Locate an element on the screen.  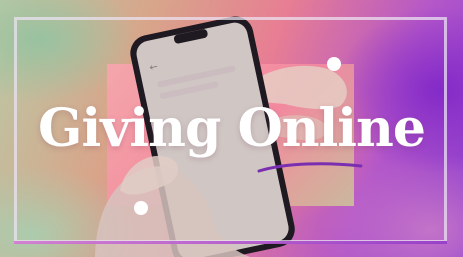
decorative-dot-bottom is located at coordinates (141, 208).